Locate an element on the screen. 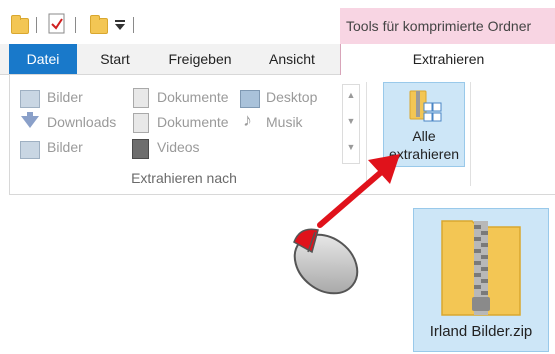 The image size is (555, 354). scroll-up-icon: ▲ is located at coordinates (351, 95).